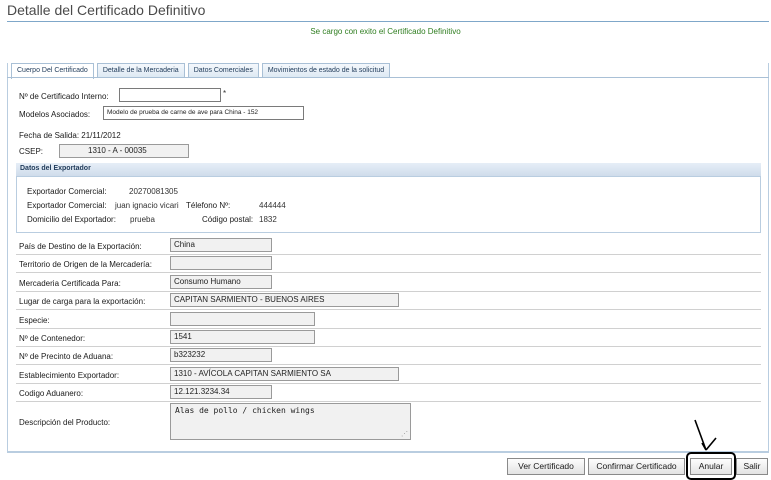 The image size is (771, 480). Describe the element at coordinates (69, 375) in the screenshot. I see `establecimiento-label: Establecimiento Exportador:` at that location.